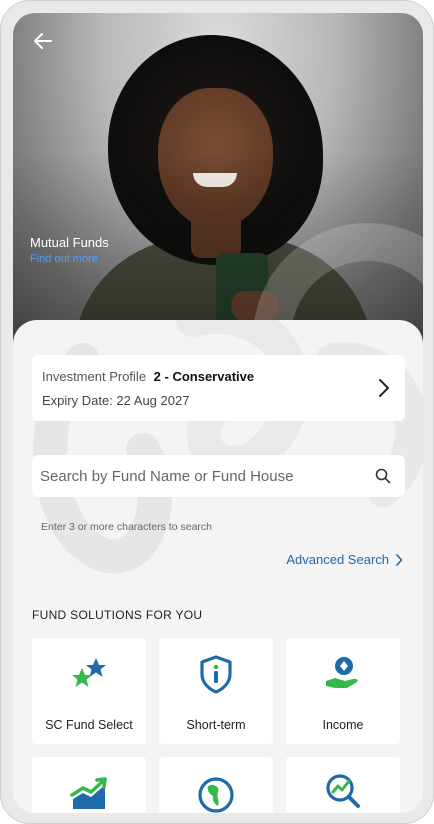 Image resolution: width=434 pixels, height=824 pixels. Describe the element at coordinates (383, 476) in the screenshot. I see `search-icon` at that location.